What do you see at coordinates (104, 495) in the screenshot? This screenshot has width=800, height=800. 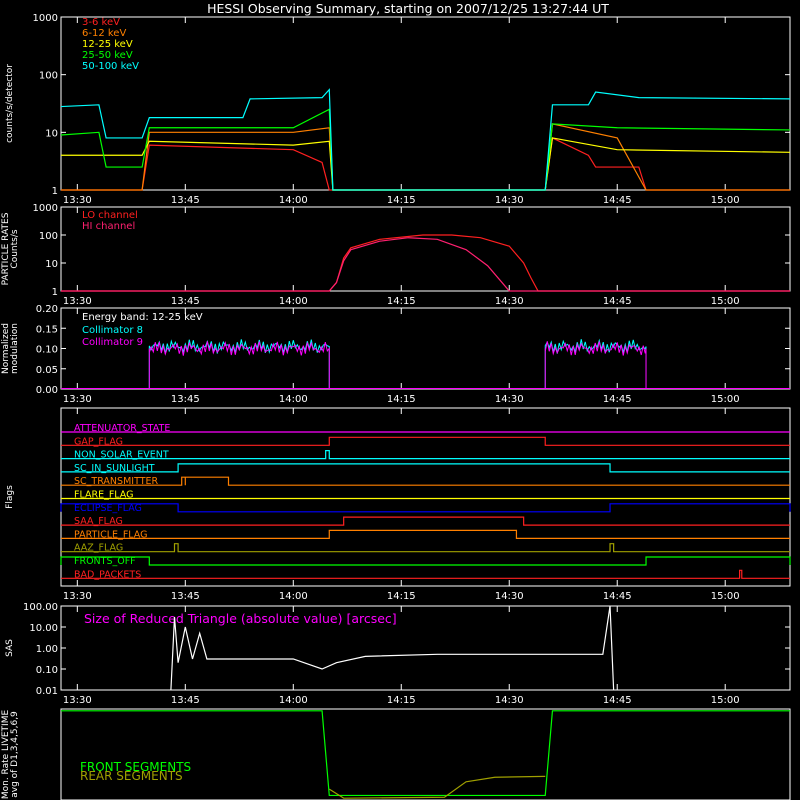 I see `flag-label: FLARE_FLAG` at bounding box center [104, 495].